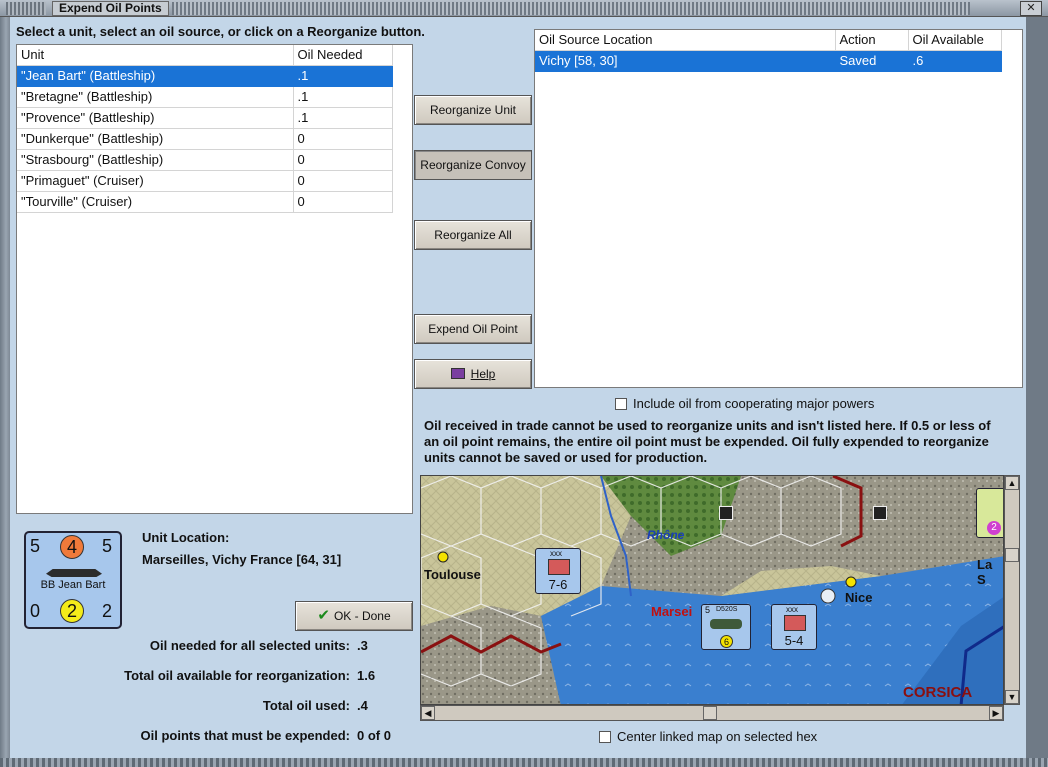 The width and height of the screenshot is (1048, 767). What do you see at coordinates (155, 160) in the screenshot?
I see `unit-cell: "Strasbourg" (Battleship)` at bounding box center [155, 160].